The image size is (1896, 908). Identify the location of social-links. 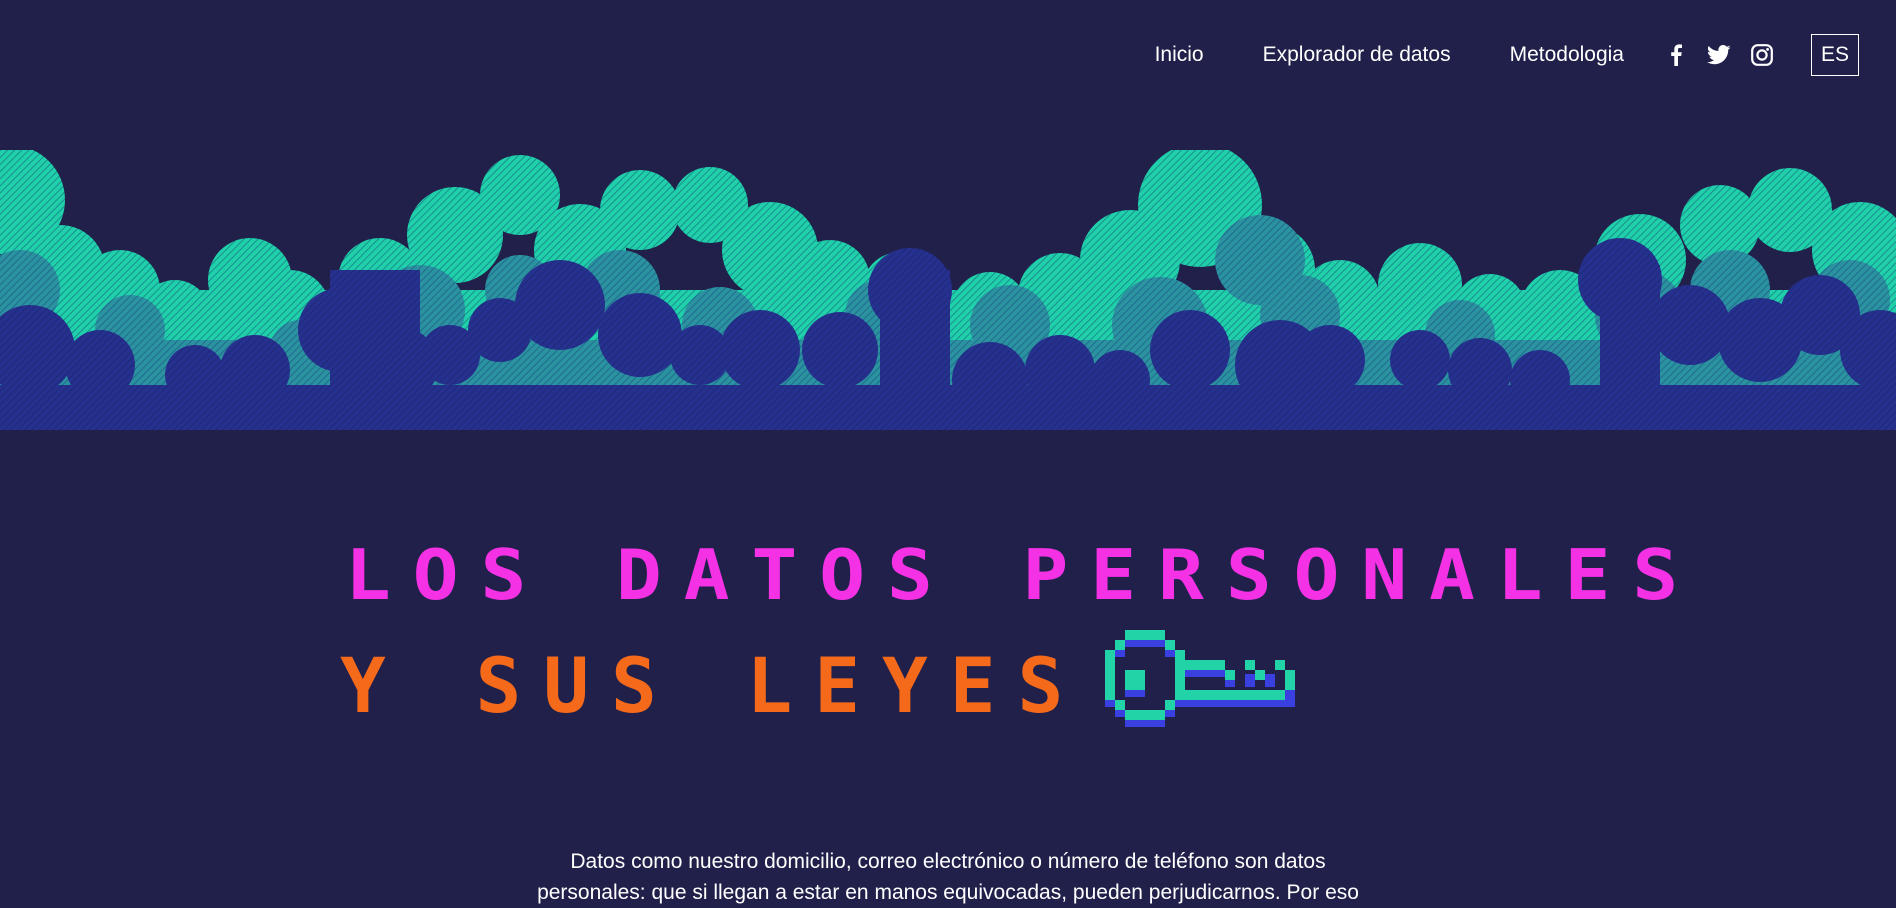
(1719, 55).